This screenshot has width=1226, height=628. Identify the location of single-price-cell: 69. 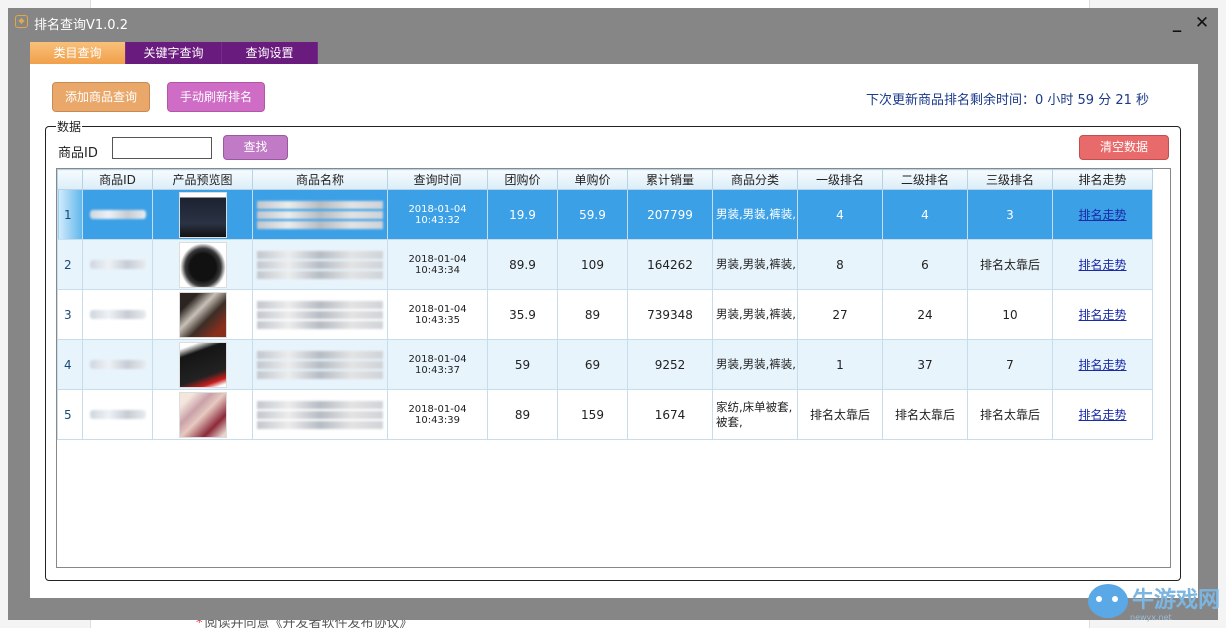
(592, 364).